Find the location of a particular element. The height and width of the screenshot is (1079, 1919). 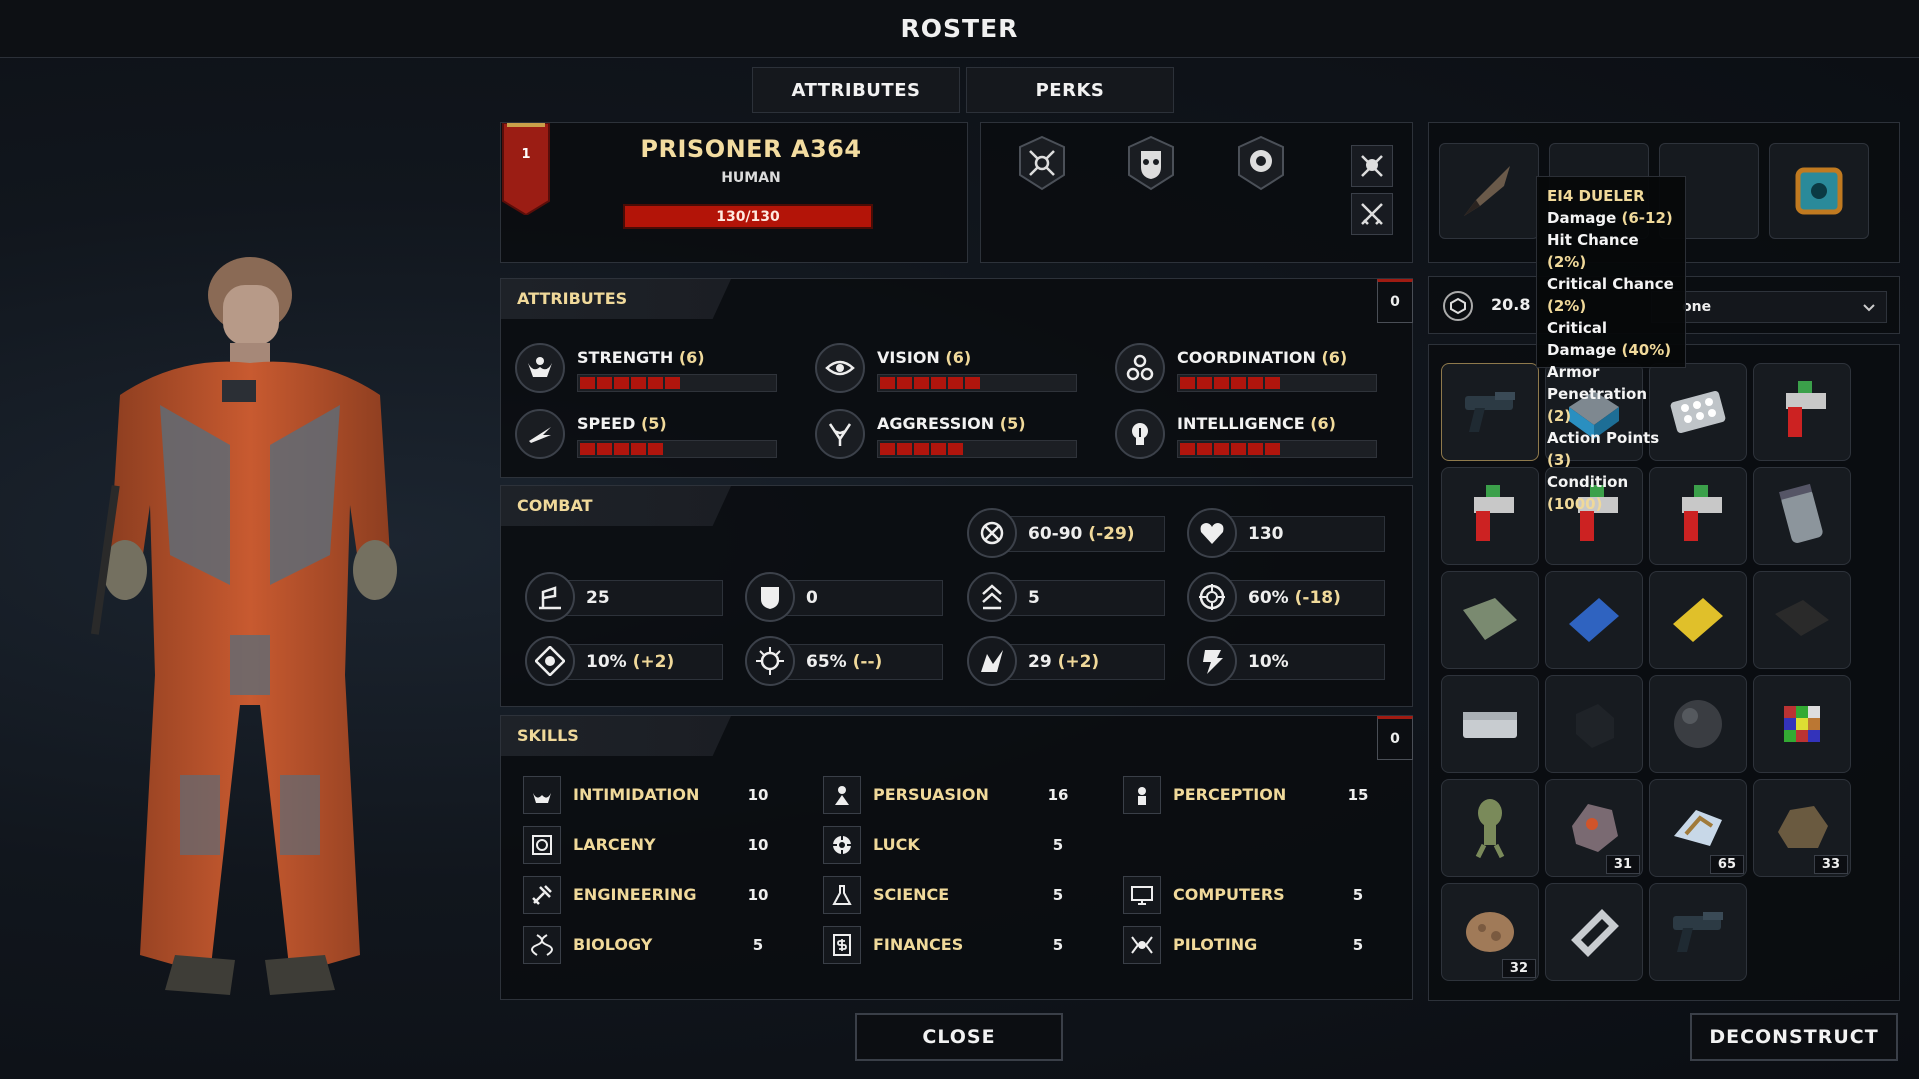

perk-skull-x-icon is located at coordinates (1372, 166).